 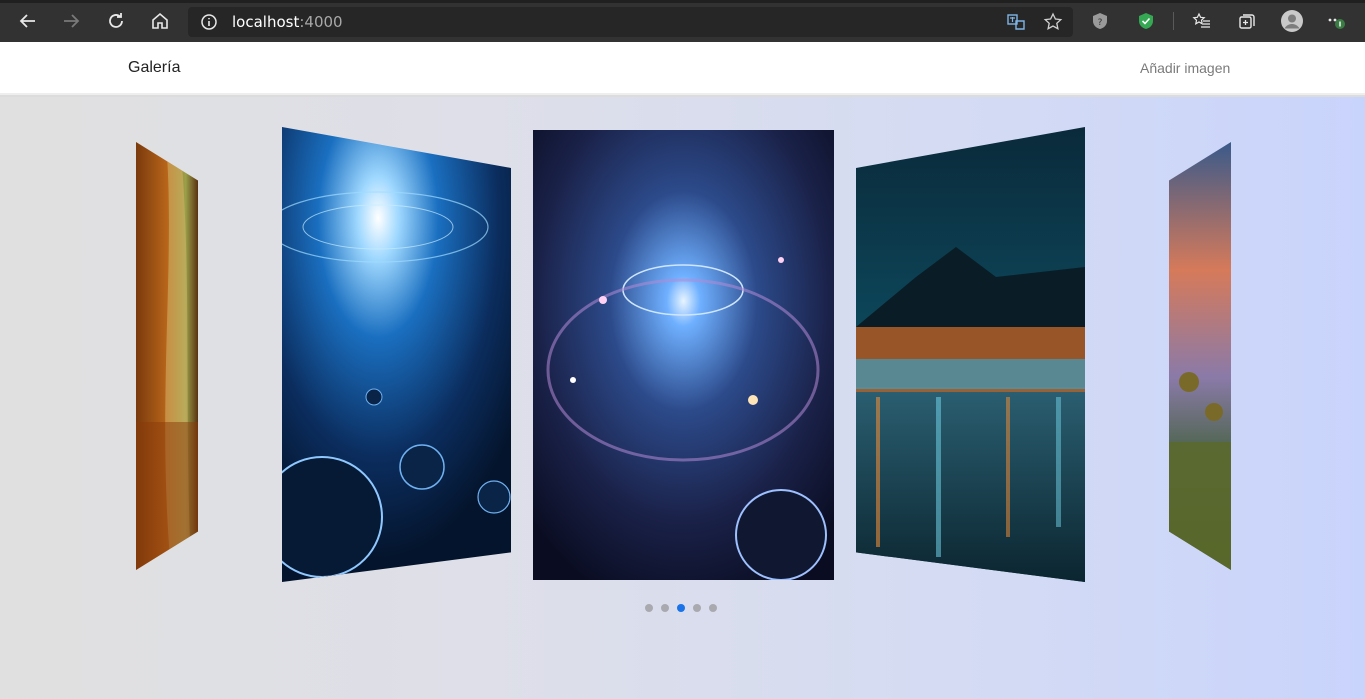 What do you see at coordinates (71, 21) in the screenshot?
I see `forward-arrow-icon` at bounding box center [71, 21].